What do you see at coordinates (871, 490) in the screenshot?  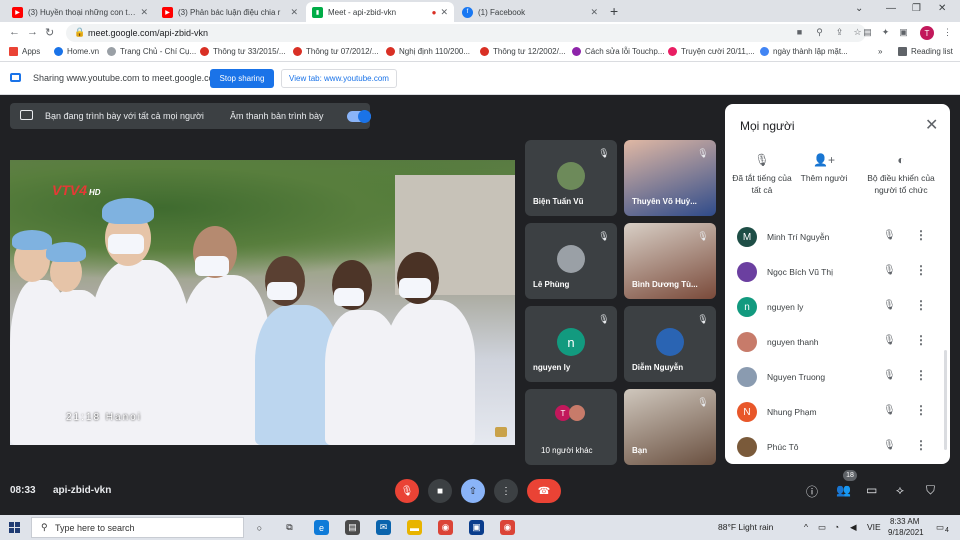 I see `chat-icon: ▭` at bounding box center [871, 490].